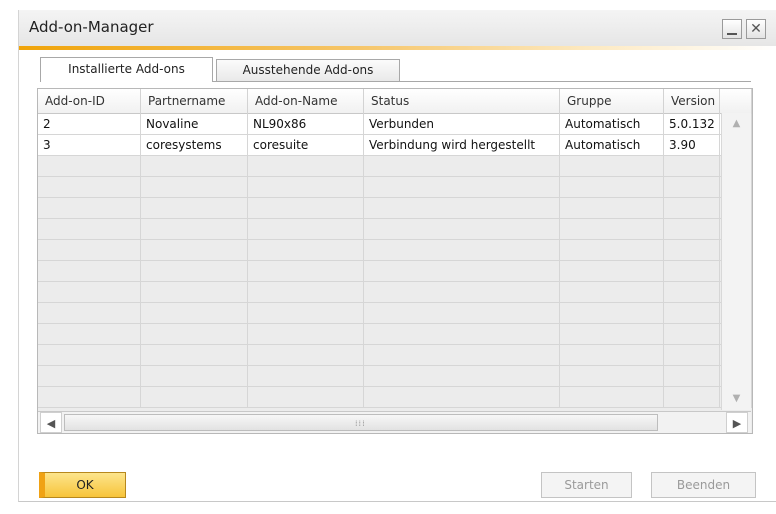 The width and height of the screenshot is (776, 514). Describe the element at coordinates (306, 124) in the screenshot. I see `table-cell: NL90x86` at that location.